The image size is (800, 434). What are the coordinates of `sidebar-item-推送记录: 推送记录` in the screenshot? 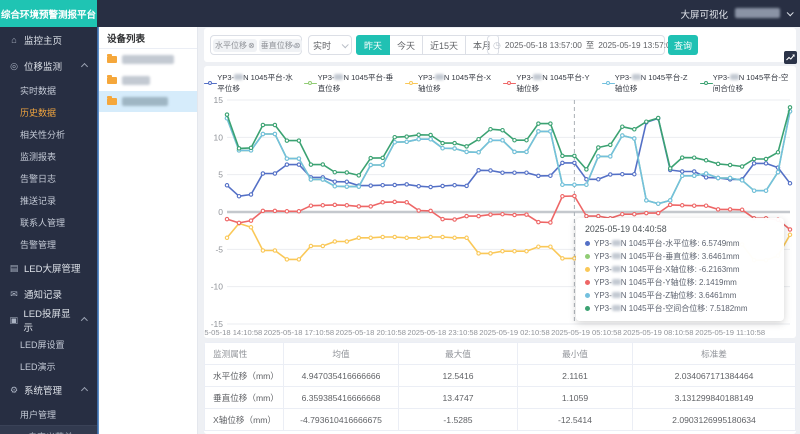 It's located at (48, 200).